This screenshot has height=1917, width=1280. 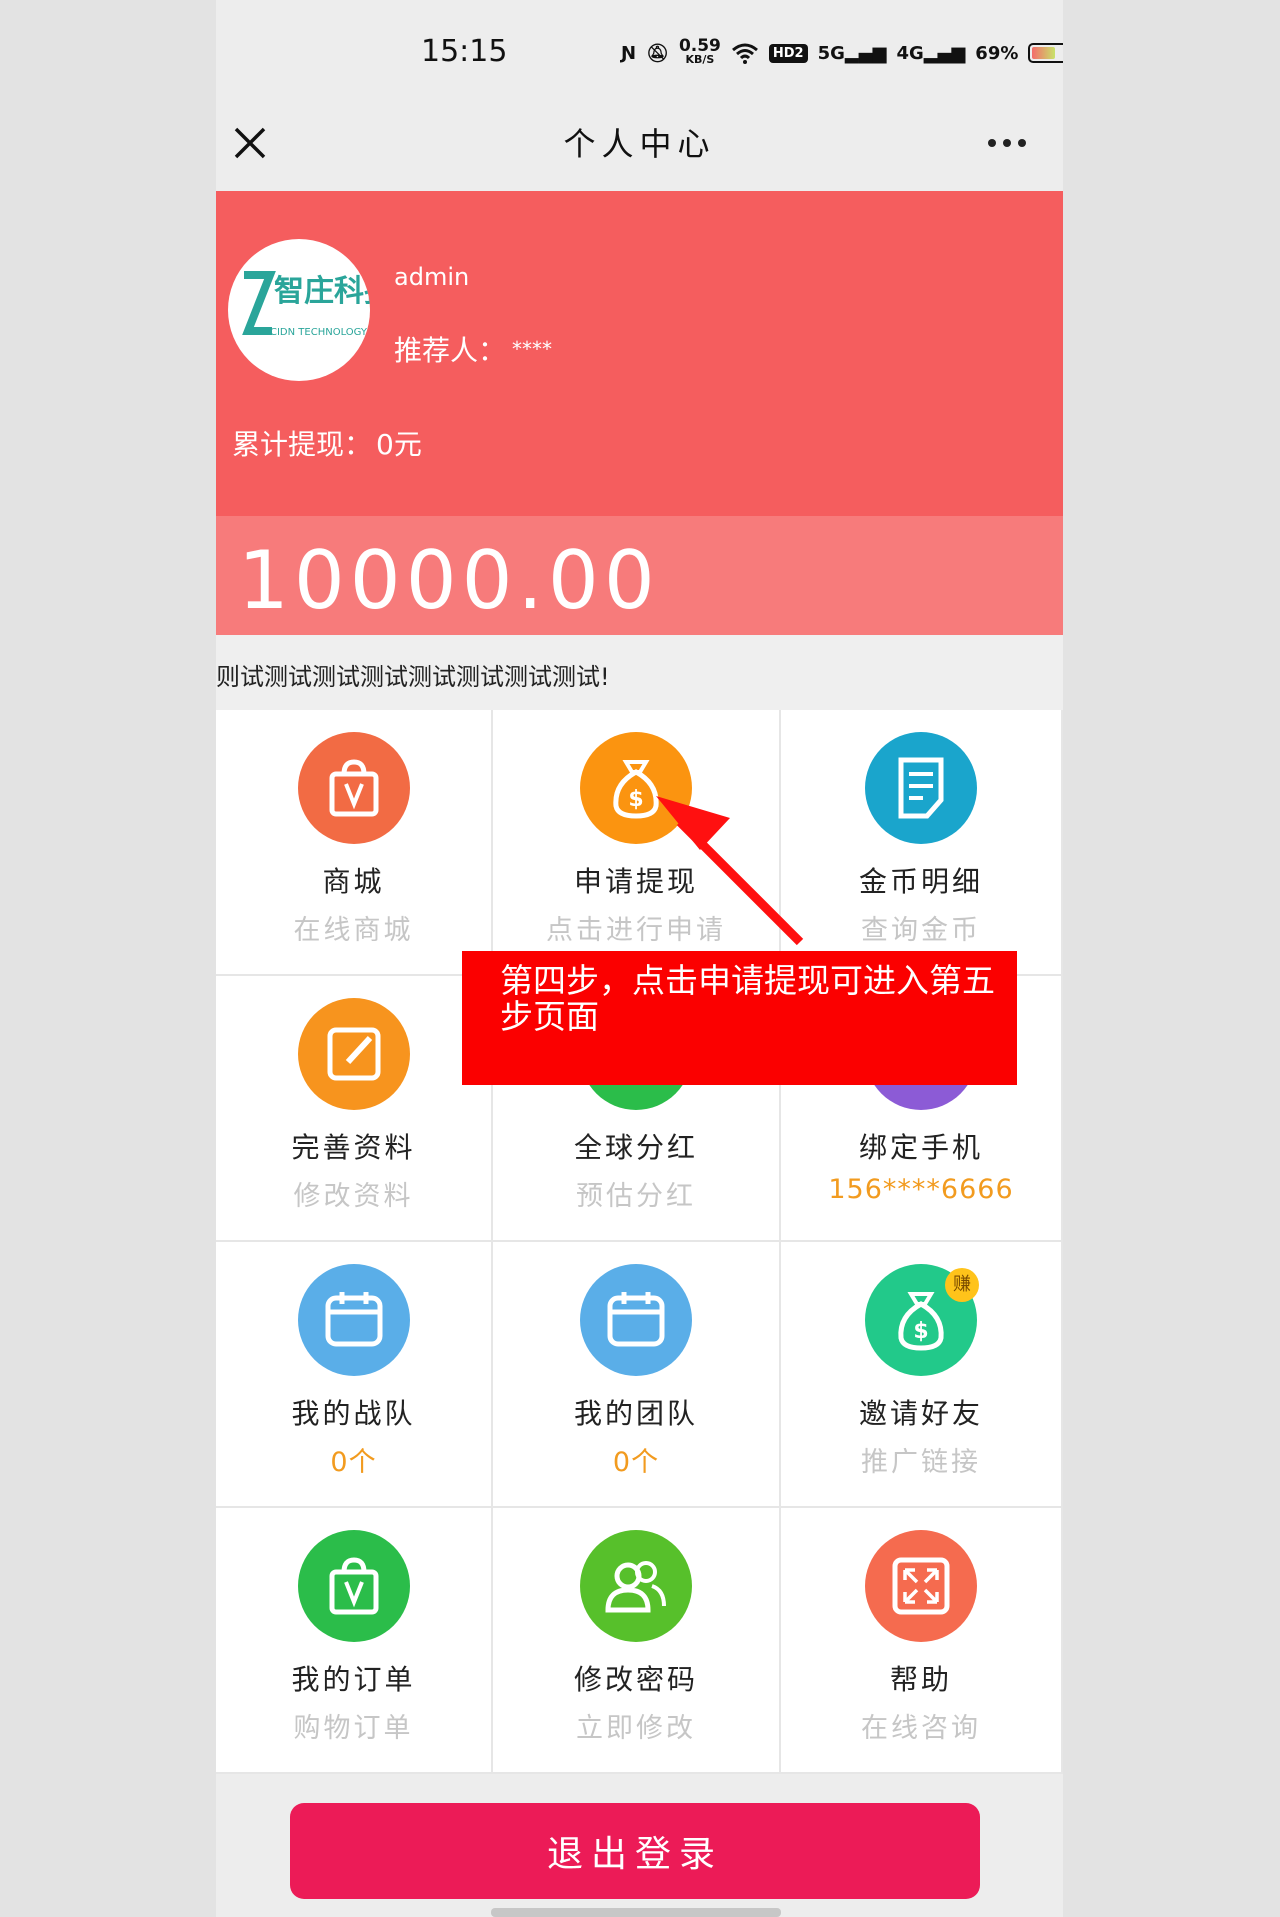 I want to click on page-title: 个人中心, so click(x=639, y=144).